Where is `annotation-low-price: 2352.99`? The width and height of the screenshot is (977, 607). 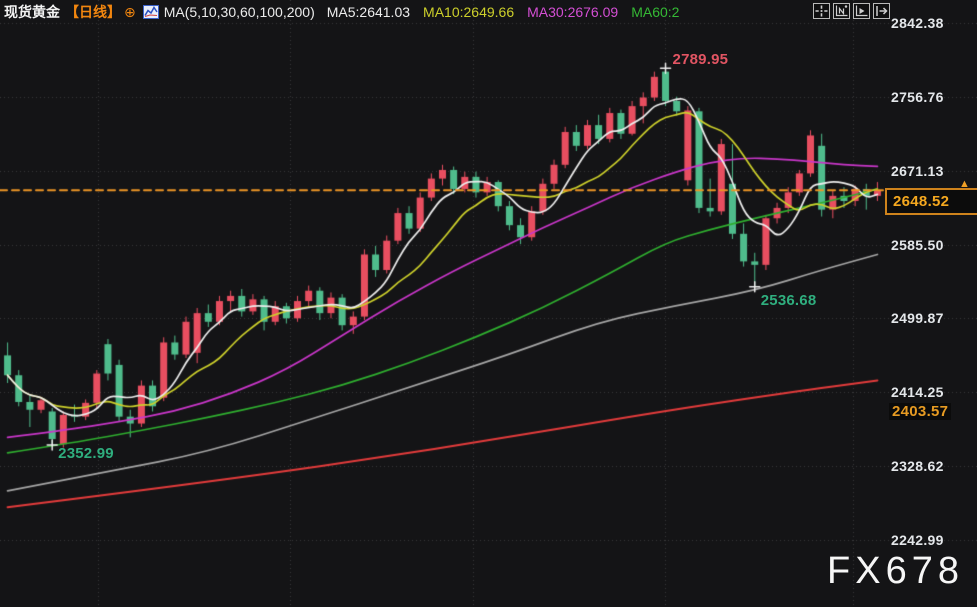
annotation-low-price: 2352.99 is located at coordinates (86, 454).